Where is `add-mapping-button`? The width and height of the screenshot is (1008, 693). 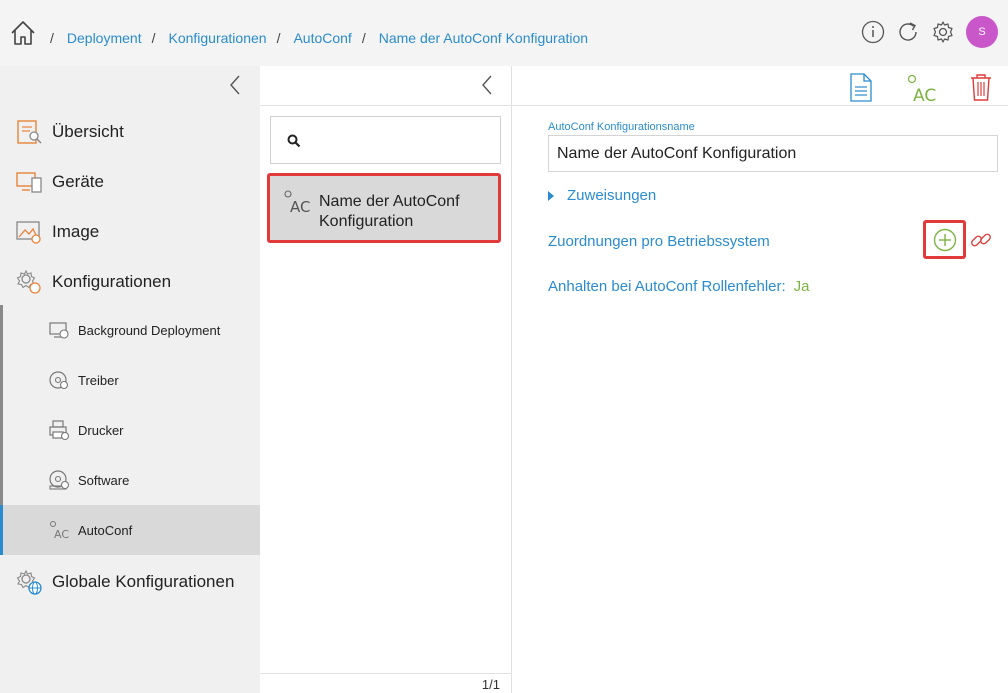
add-mapping-button is located at coordinates (944, 239).